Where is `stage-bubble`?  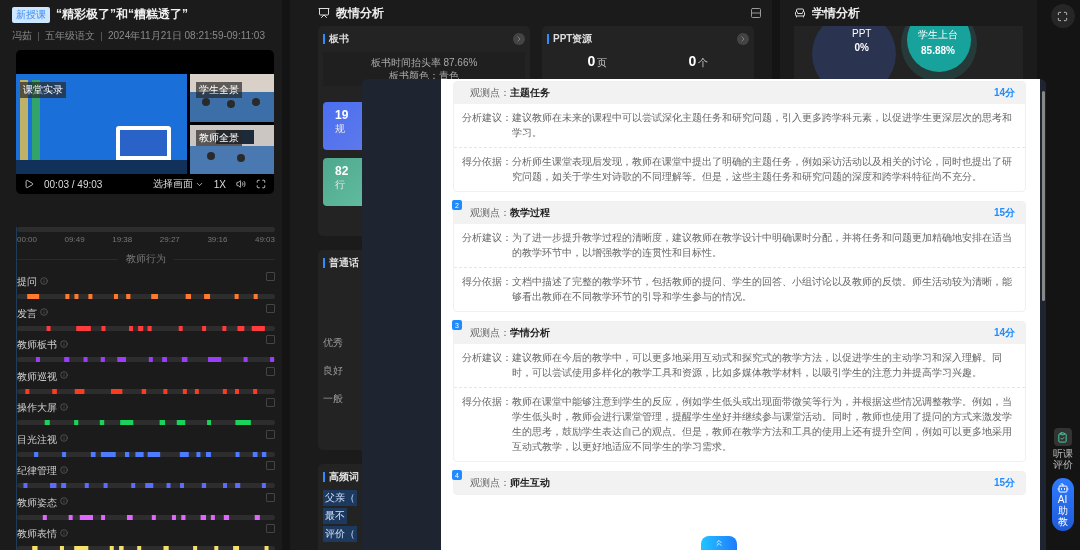 stage-bubble is located at coordinates (939, 49).